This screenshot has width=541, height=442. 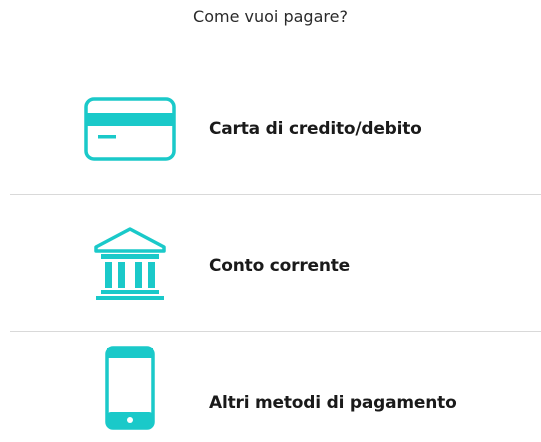 I want to click on payment-option-label: Altri metodi di pagamento, so click(x=333, y=403).